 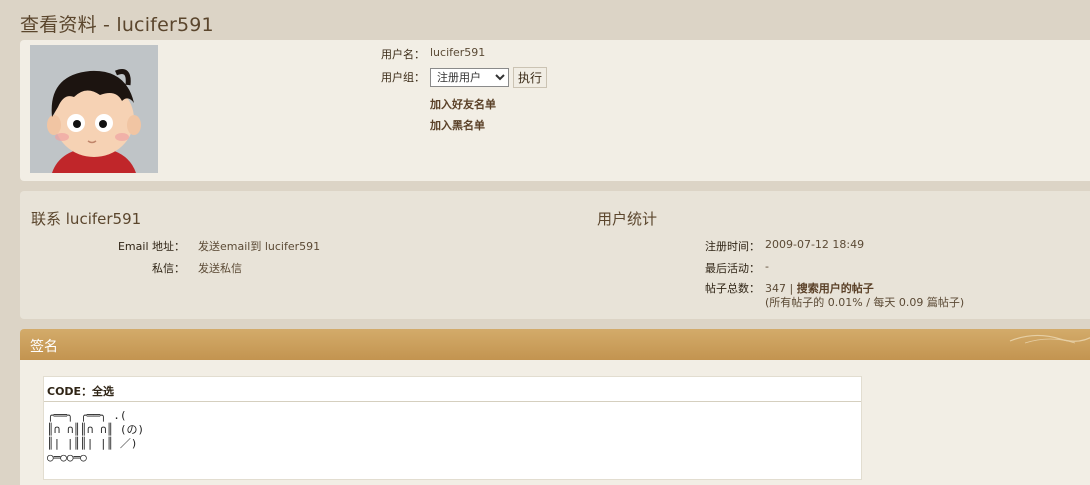 What do you see at coordinates (151, 246) in the screenshot?
I see `email-label: Email 地址：` at bounding box center [151, 246].